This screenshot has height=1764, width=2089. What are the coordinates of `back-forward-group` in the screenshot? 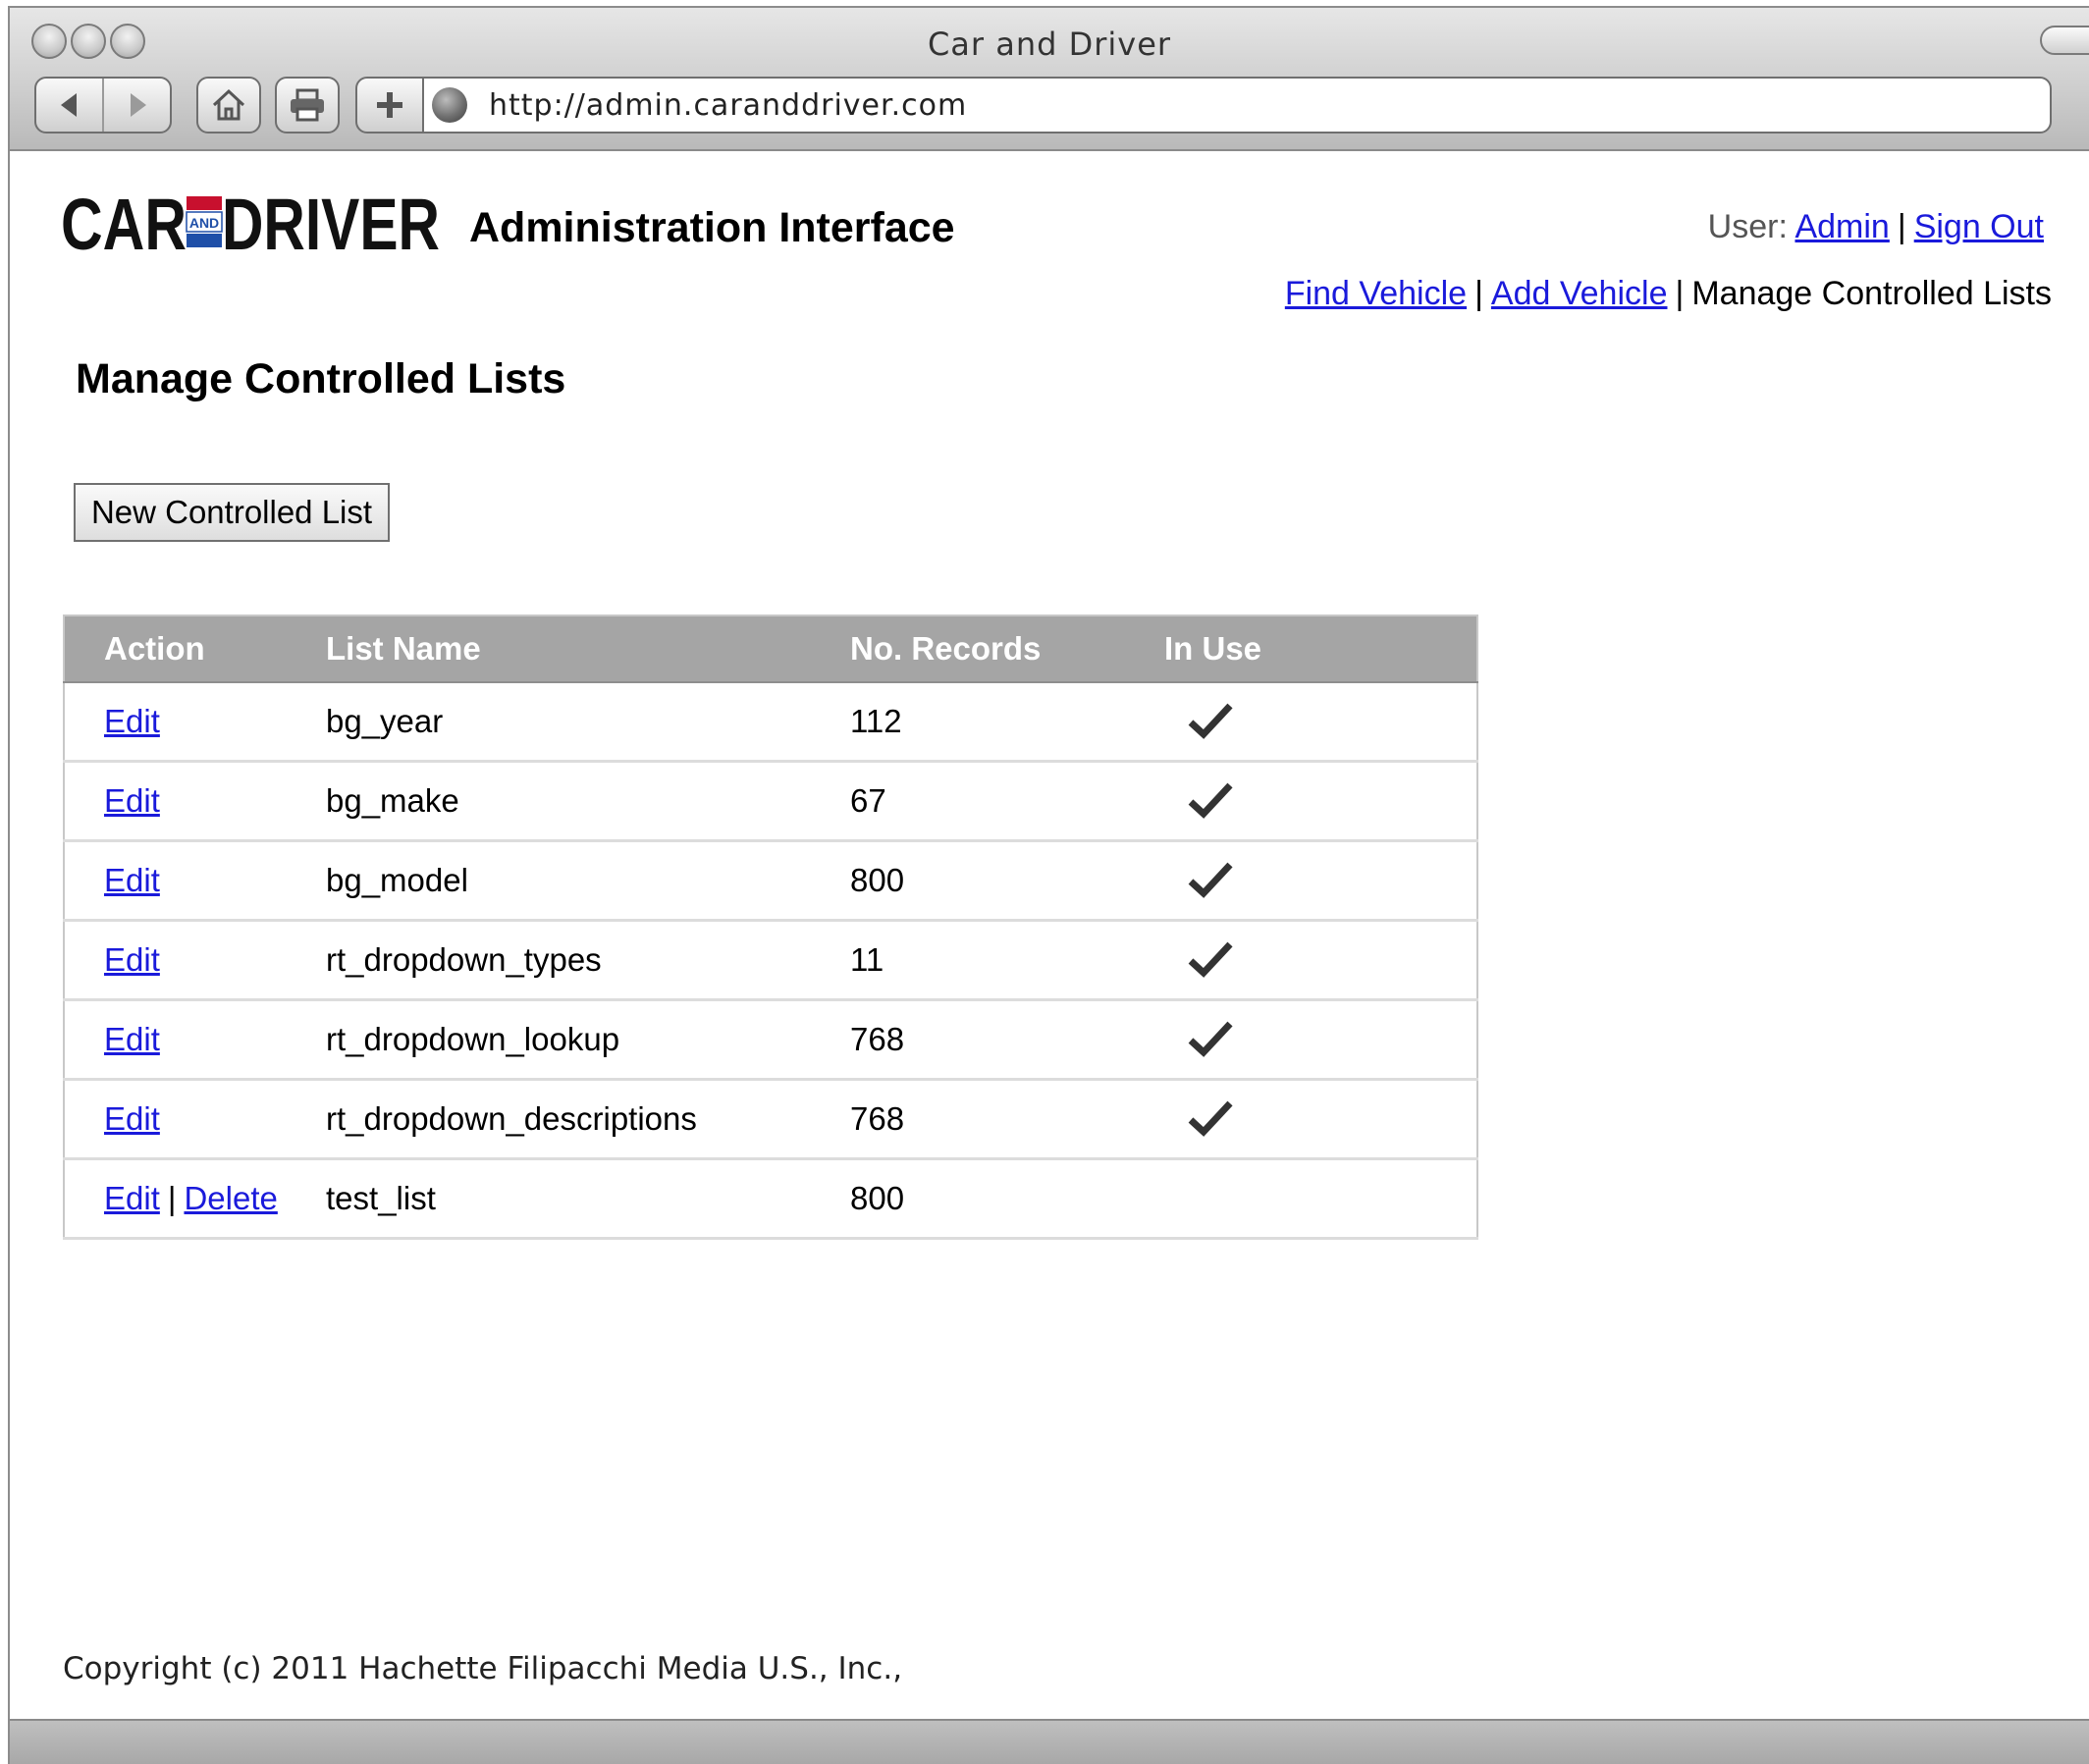 It's located at (103, 105).